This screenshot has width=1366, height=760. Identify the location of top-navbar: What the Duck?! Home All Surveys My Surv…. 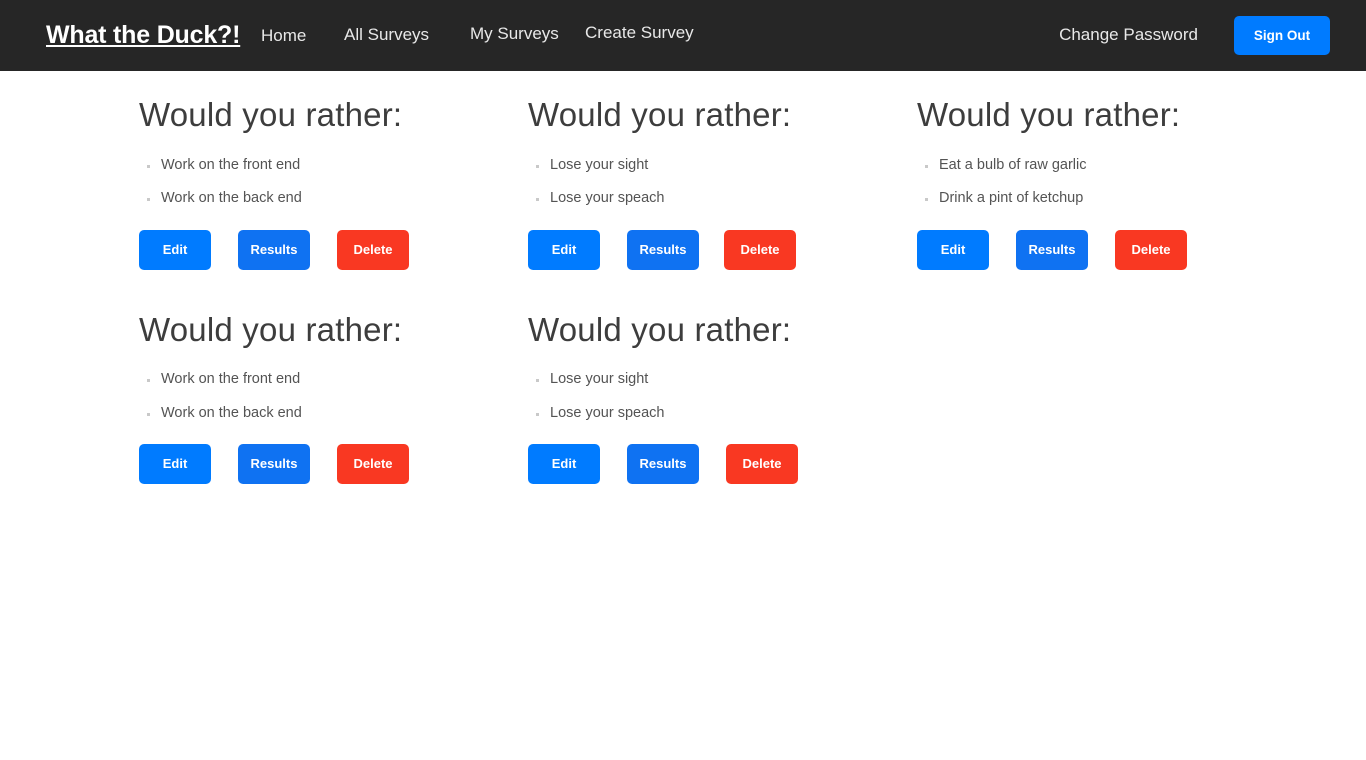
(683, 35).